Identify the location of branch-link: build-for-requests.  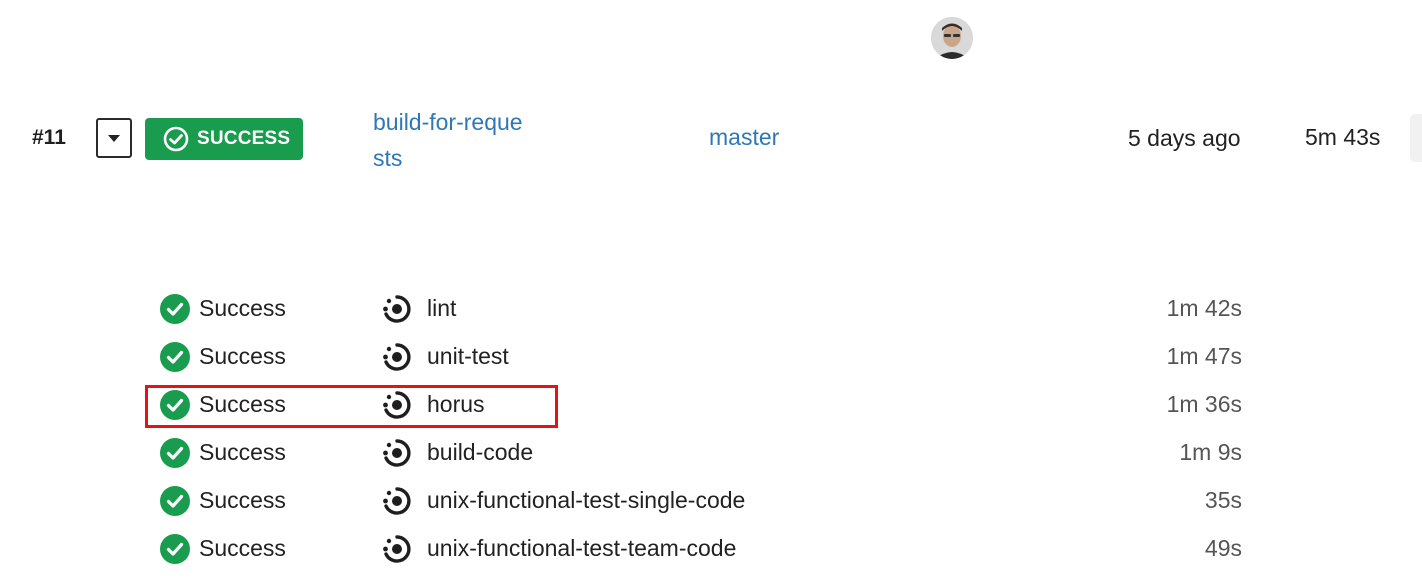
(448, 140).